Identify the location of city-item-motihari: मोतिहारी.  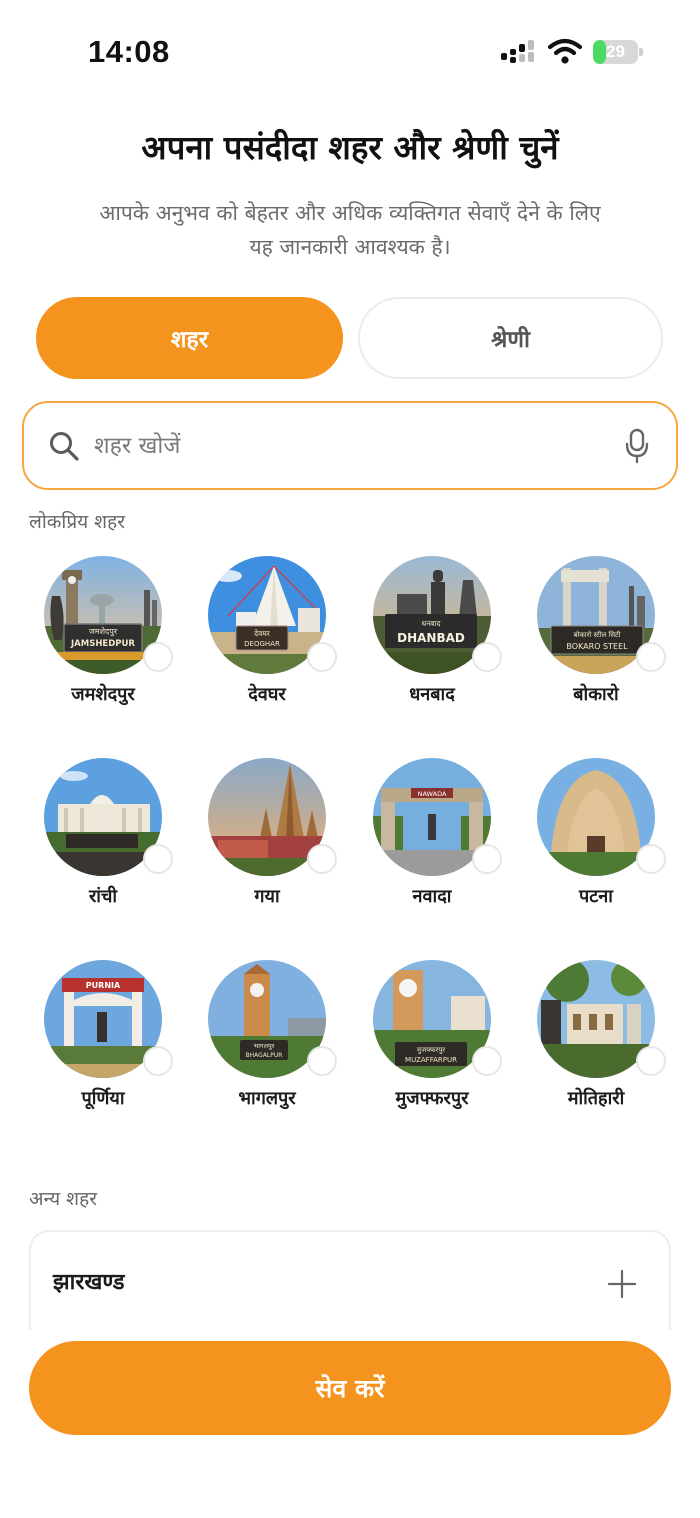
(596, 1045).